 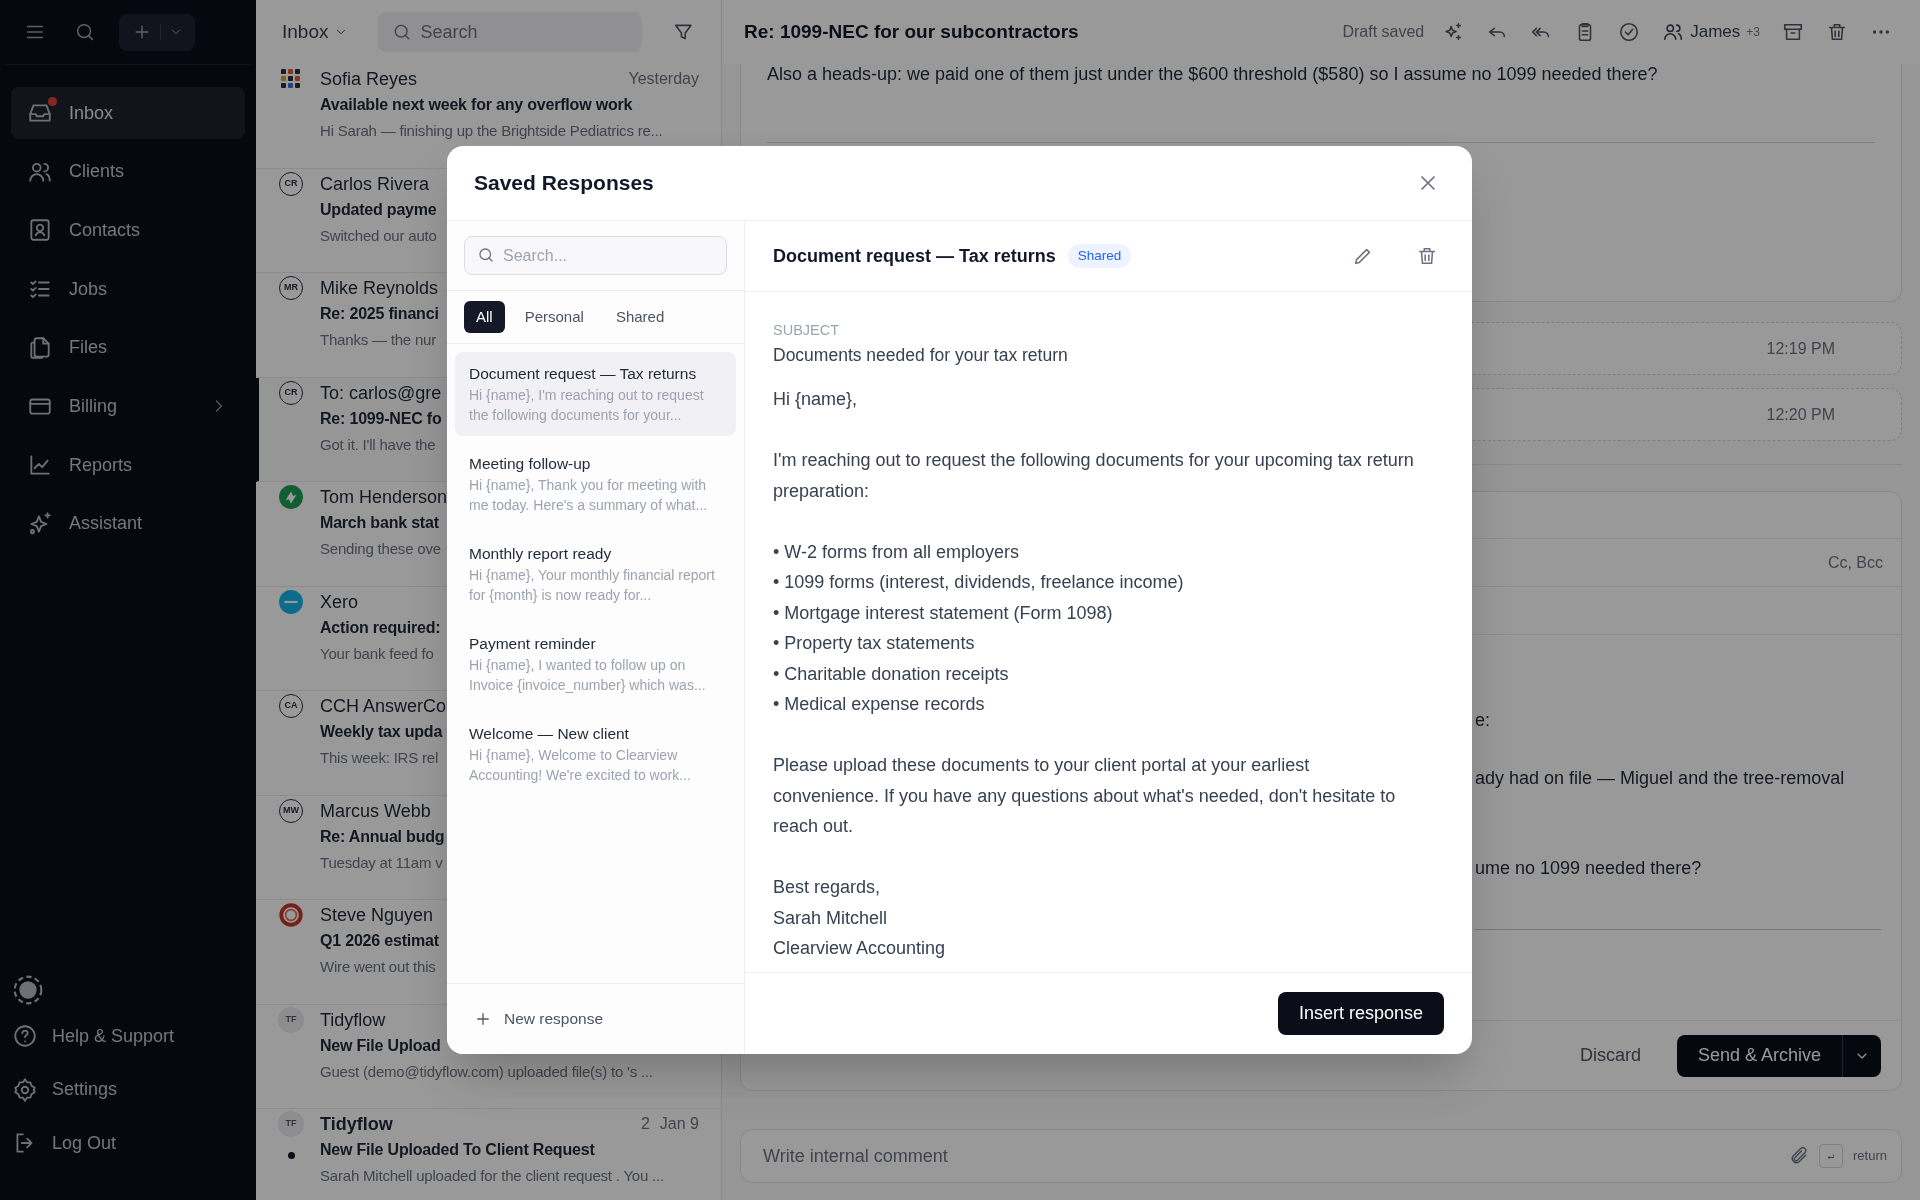 What do you see at coordinates (25, 1036) in the screenshot?
I see `help-icon` at bounding box center [25, 1036].